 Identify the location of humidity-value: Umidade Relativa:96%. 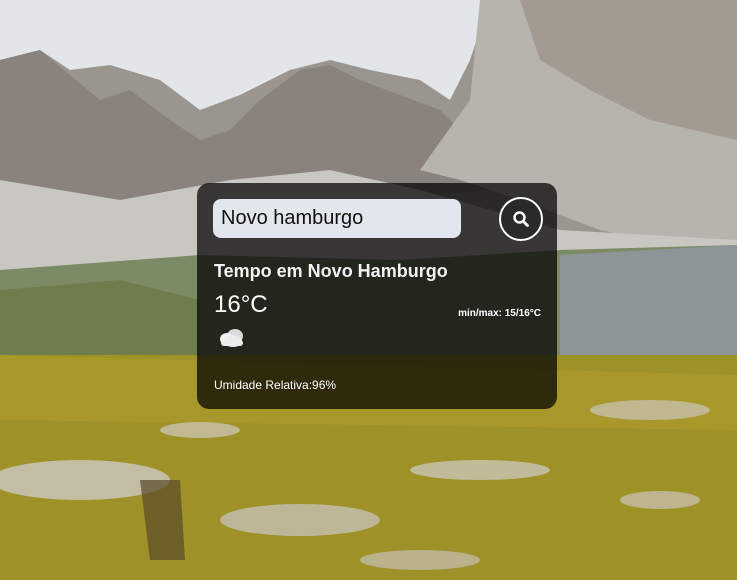
(275, 385).